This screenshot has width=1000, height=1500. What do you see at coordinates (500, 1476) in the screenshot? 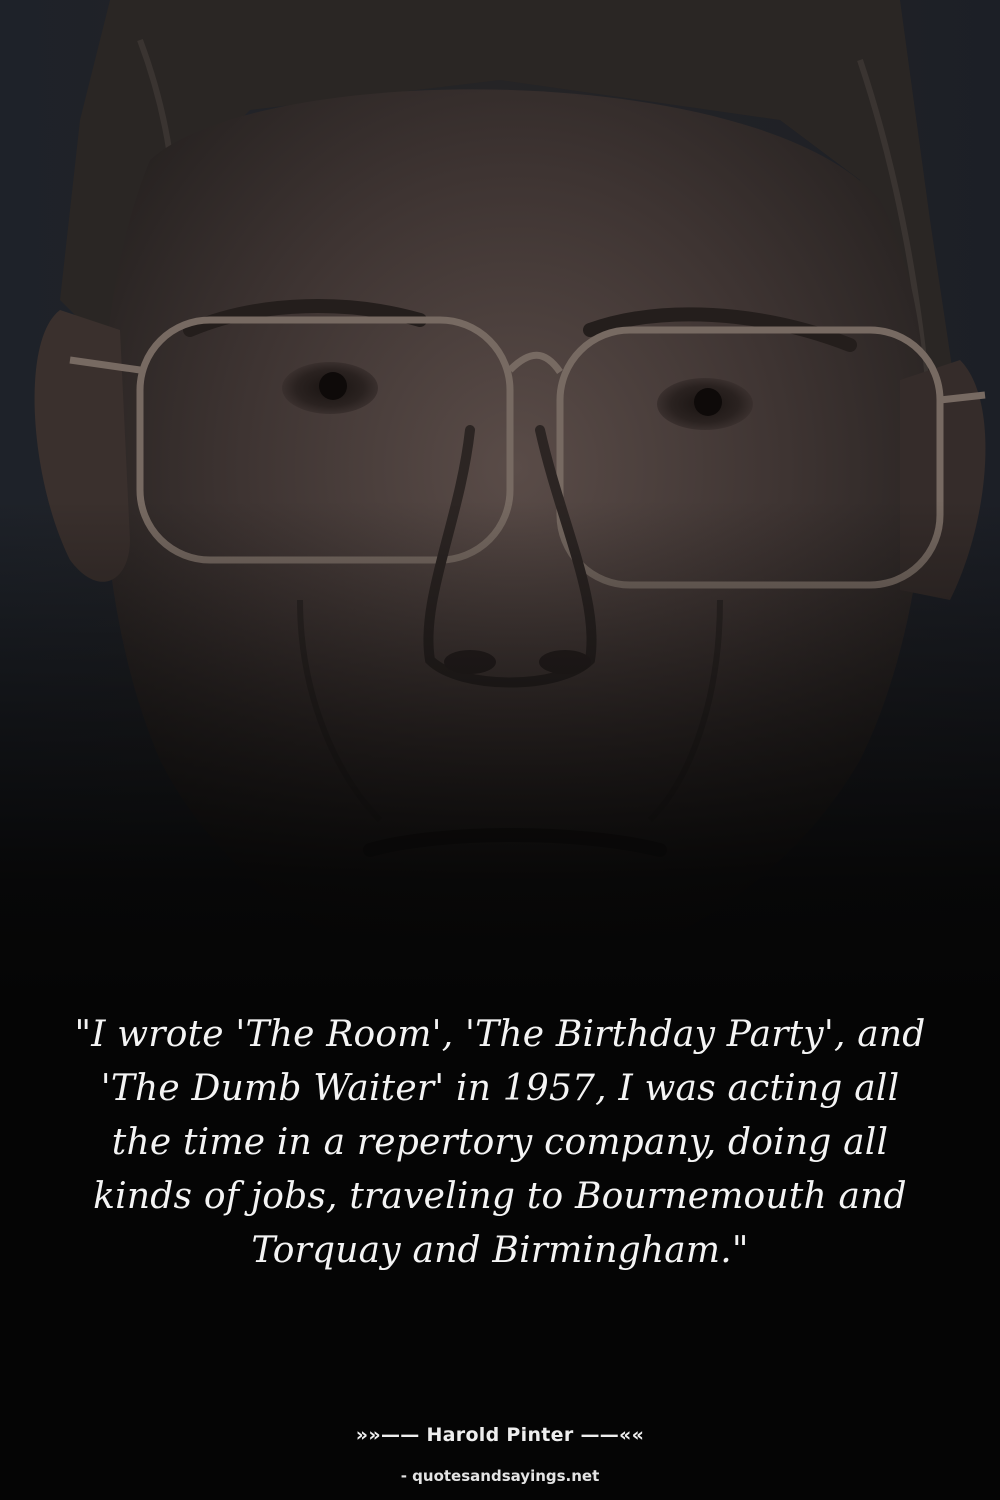
I see `source-credit: - quotesandsayings.net` at bounding box center [500, 1476].